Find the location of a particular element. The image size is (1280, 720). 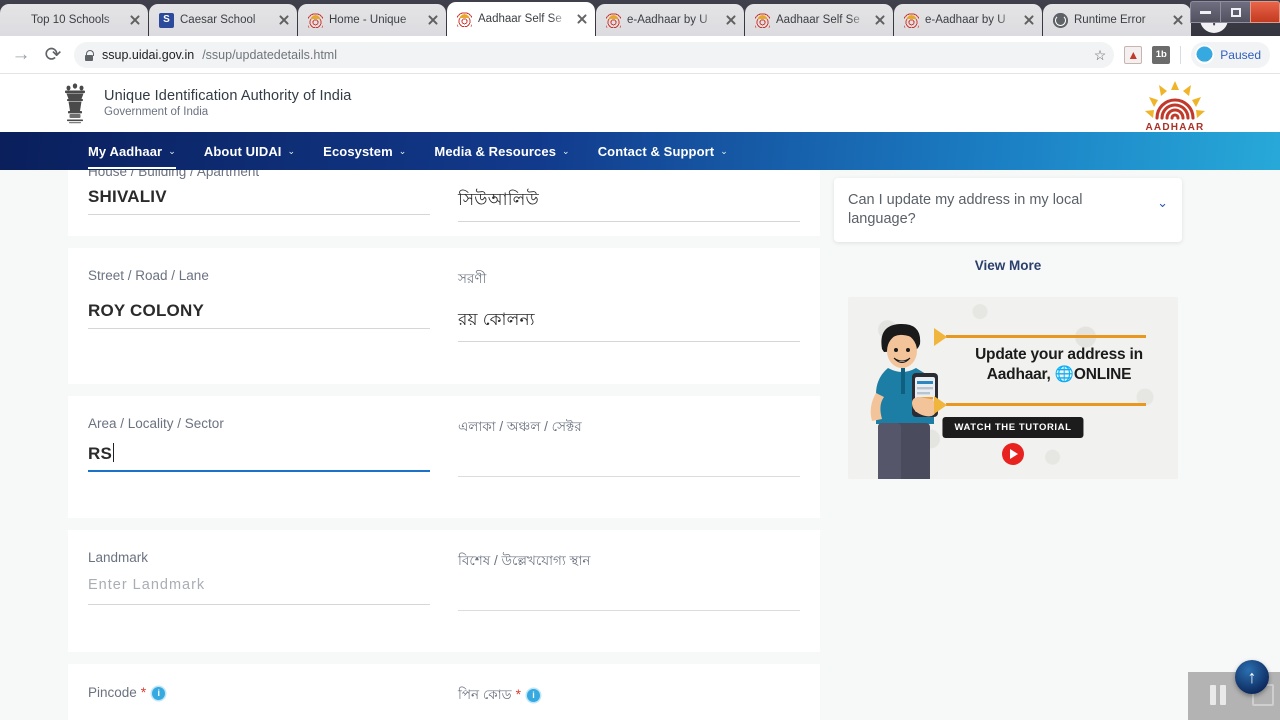

browser-tab: Home - Unique is located at coordinates (372, 20).